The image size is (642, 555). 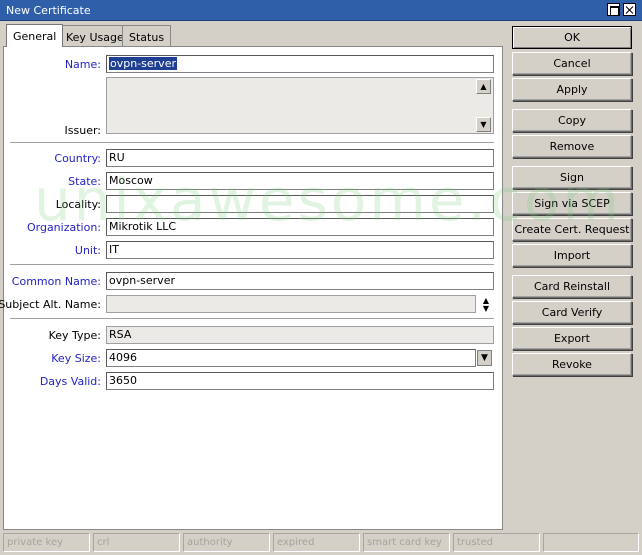 I want to click on revoke-button: Revoke, so click(x=572, y=364).